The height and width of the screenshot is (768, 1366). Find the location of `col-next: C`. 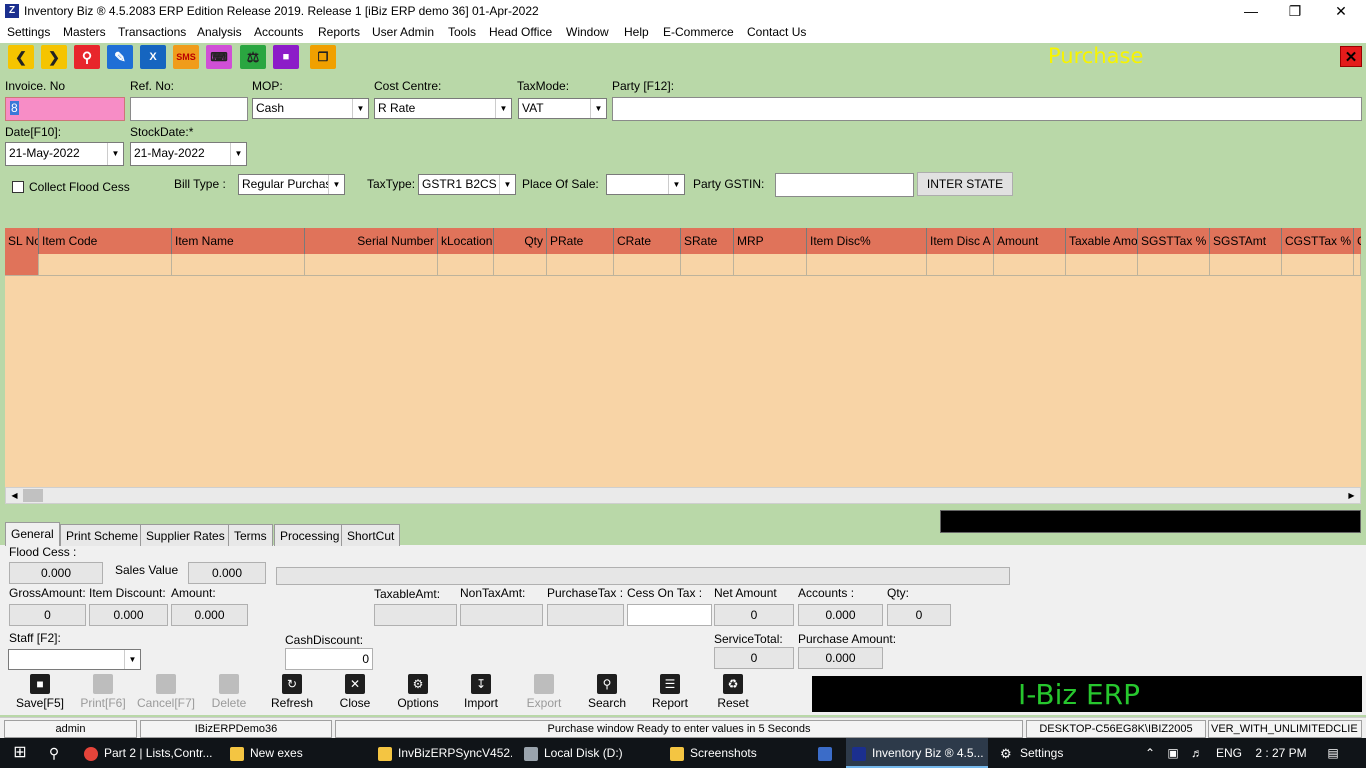

col-next: C is located at coordinates (1357, 241).